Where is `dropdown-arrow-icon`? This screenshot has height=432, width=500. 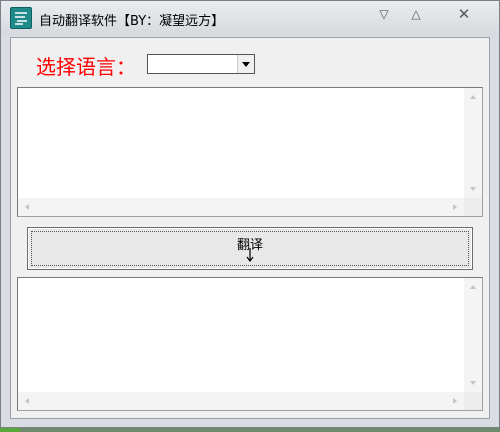 dropdown-arrow-icon is located at coordinates (245, 64).